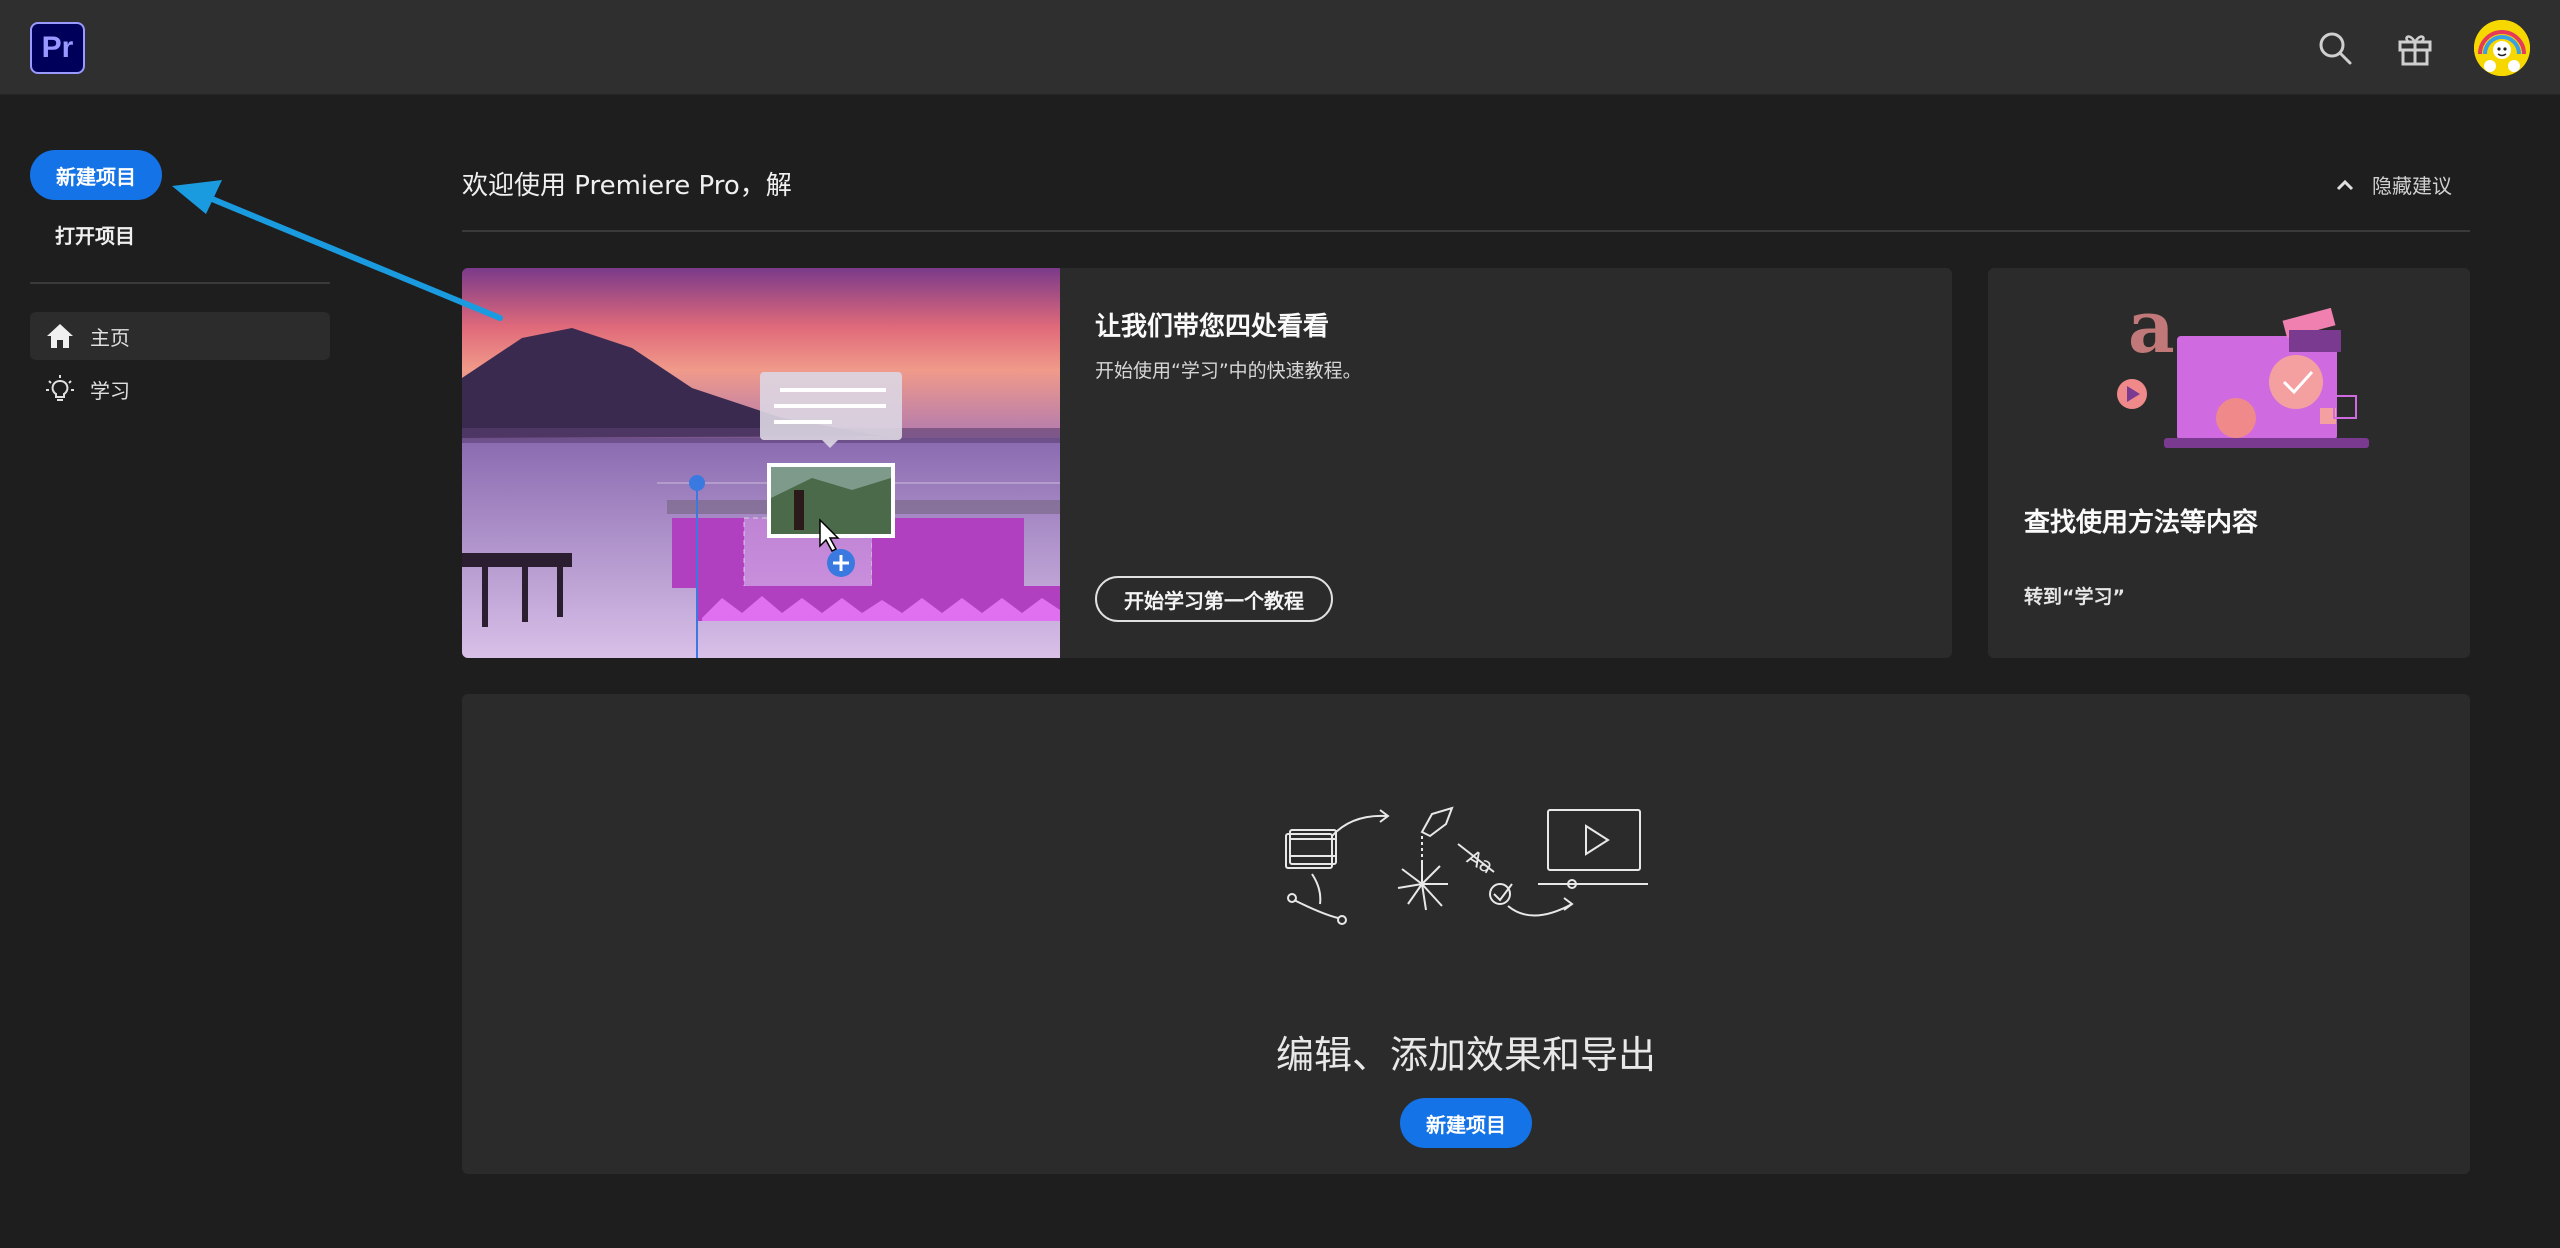  What do you see at coordinates (60, 336) in the screenshot?
I see `home-icon` at bounding box center [60, 336].